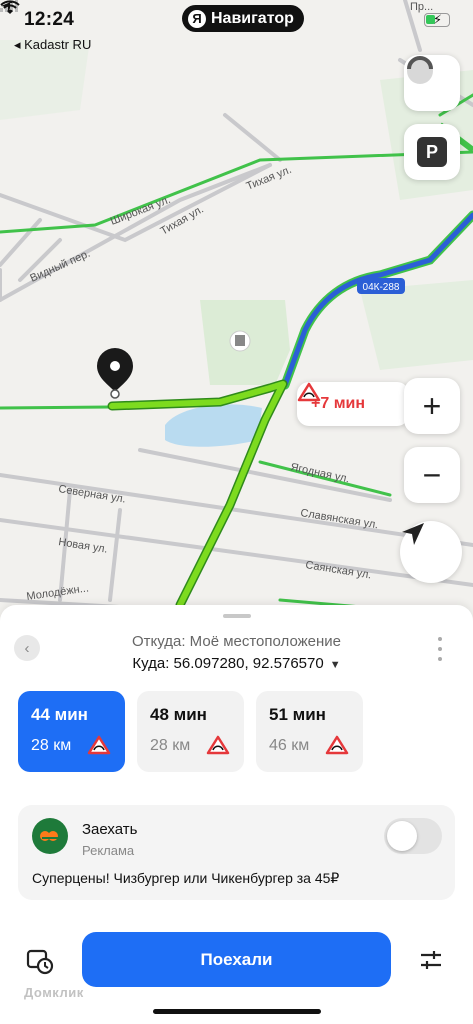  What do you see at coordinates (339, 570) in the screenshot?
I see `street-label: Саянская ул.` at bounding box center [339, 570].